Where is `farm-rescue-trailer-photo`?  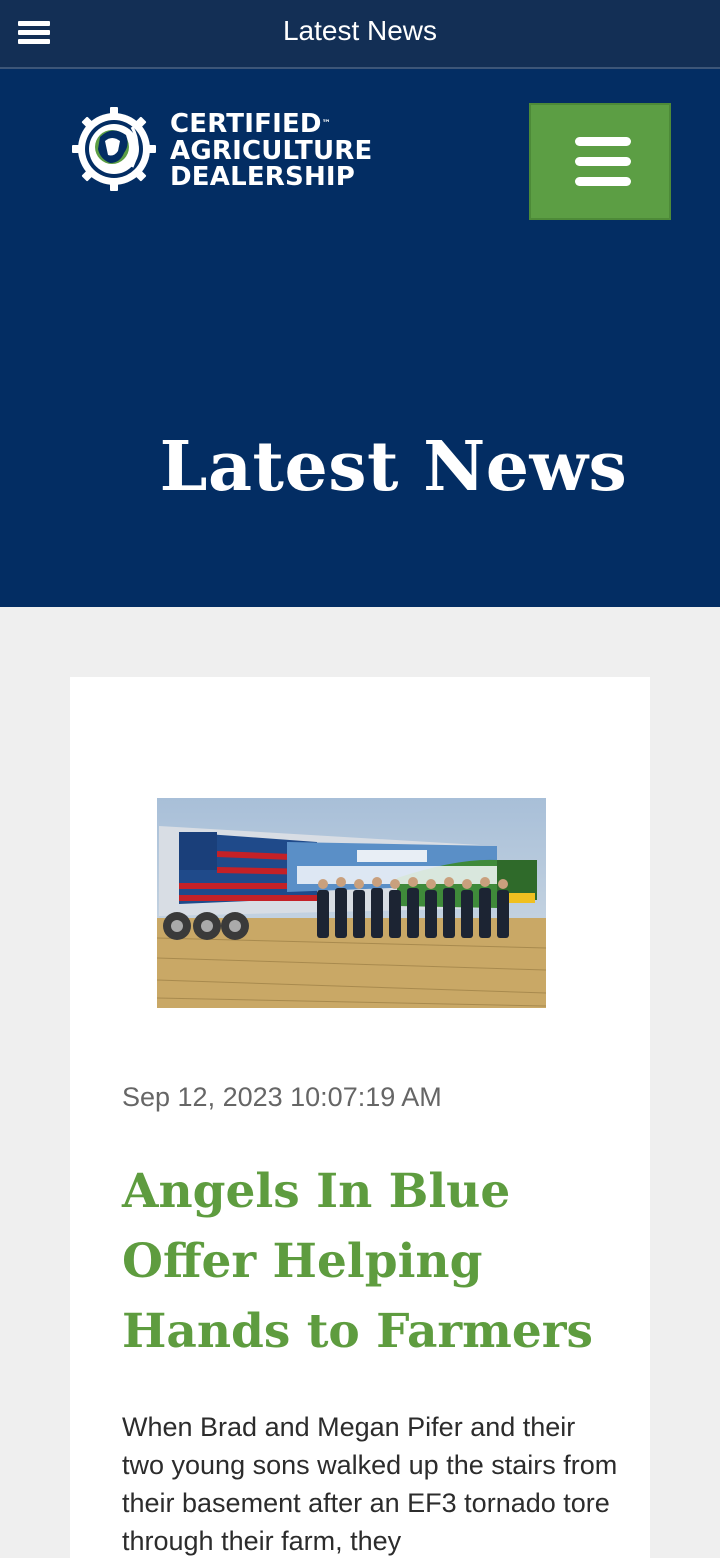 farm-rescue-trailer-photo is located at coordinates (351, 903).